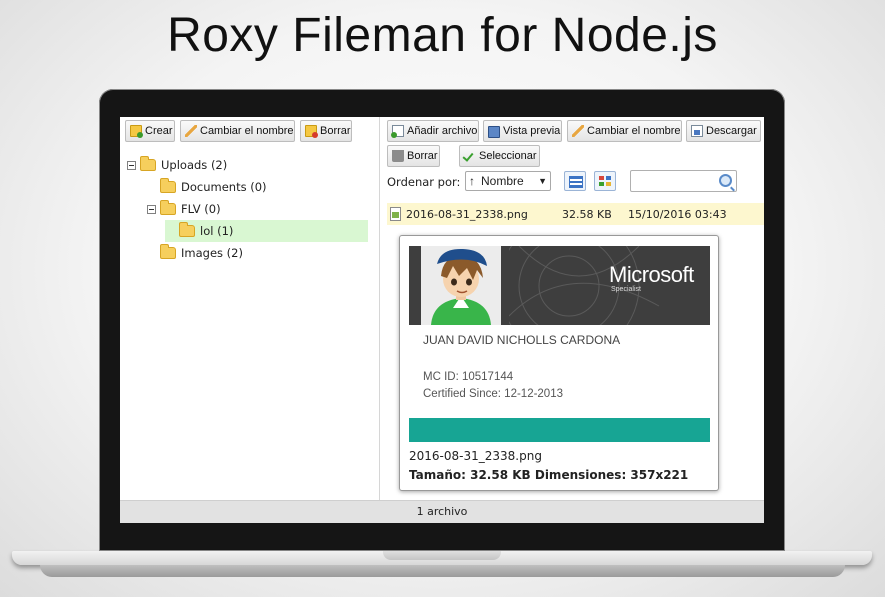 This screenshot has height=597, width=885. Describe the element at coordinates (424, 182) in the screenshot. I see `sort-label: Ordenar por:` at that location.